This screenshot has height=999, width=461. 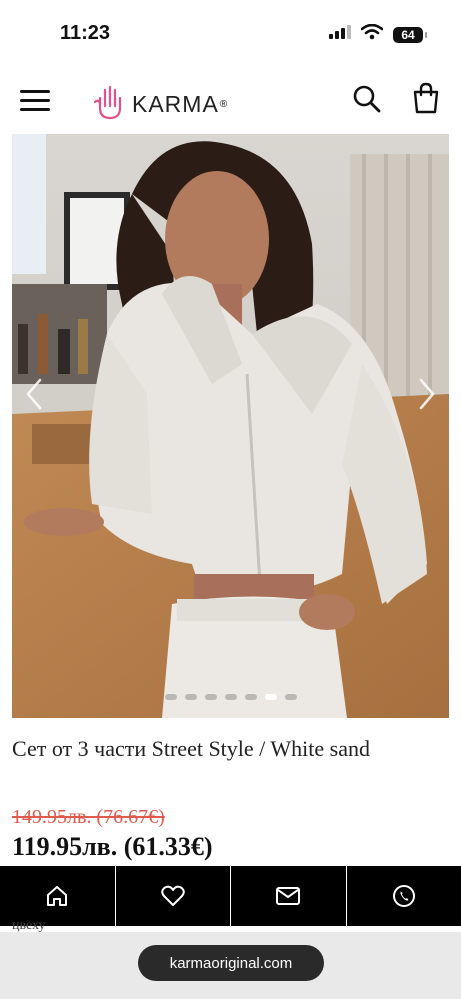 I want to click on nav-home-button, so click(x=58, y=896).